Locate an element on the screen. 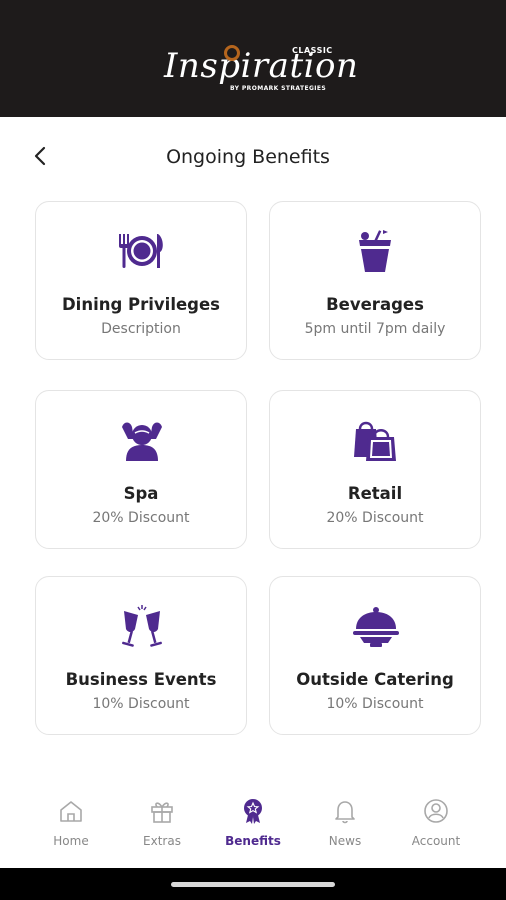 Image resolution: width=506 pixels, height=900 pixels. nav-label: News is located at coordinates (345, 841).